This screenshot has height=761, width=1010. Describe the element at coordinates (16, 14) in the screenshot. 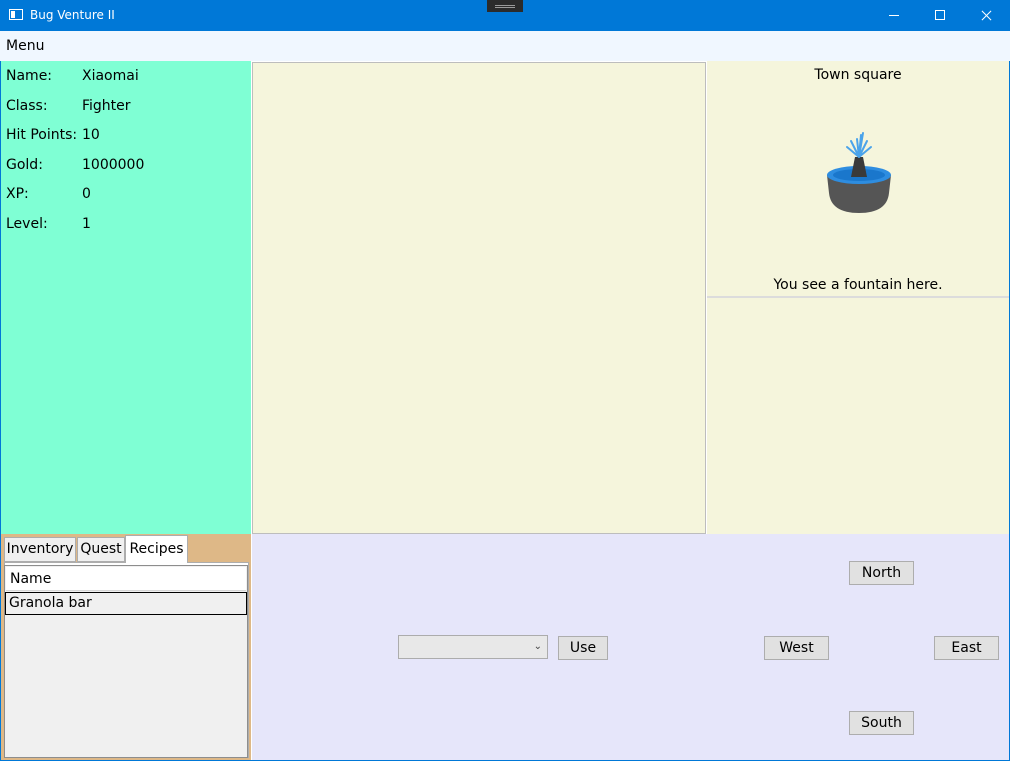

I see `app-icon` at that location.